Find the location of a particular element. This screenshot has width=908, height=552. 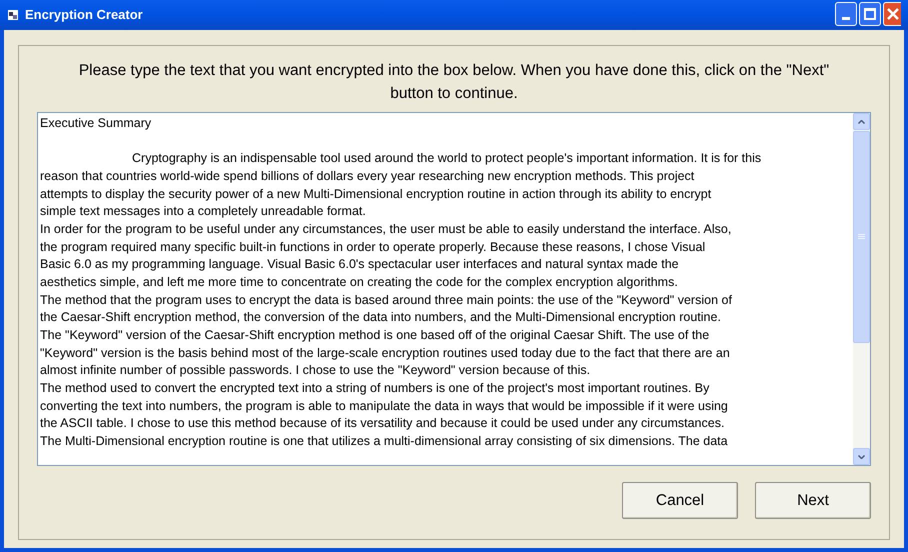

instruction-text: Please type the text that you want encrypted into the box below. When you have done this, click on the "Next" button to continue. is located at coordinates (454, 82).